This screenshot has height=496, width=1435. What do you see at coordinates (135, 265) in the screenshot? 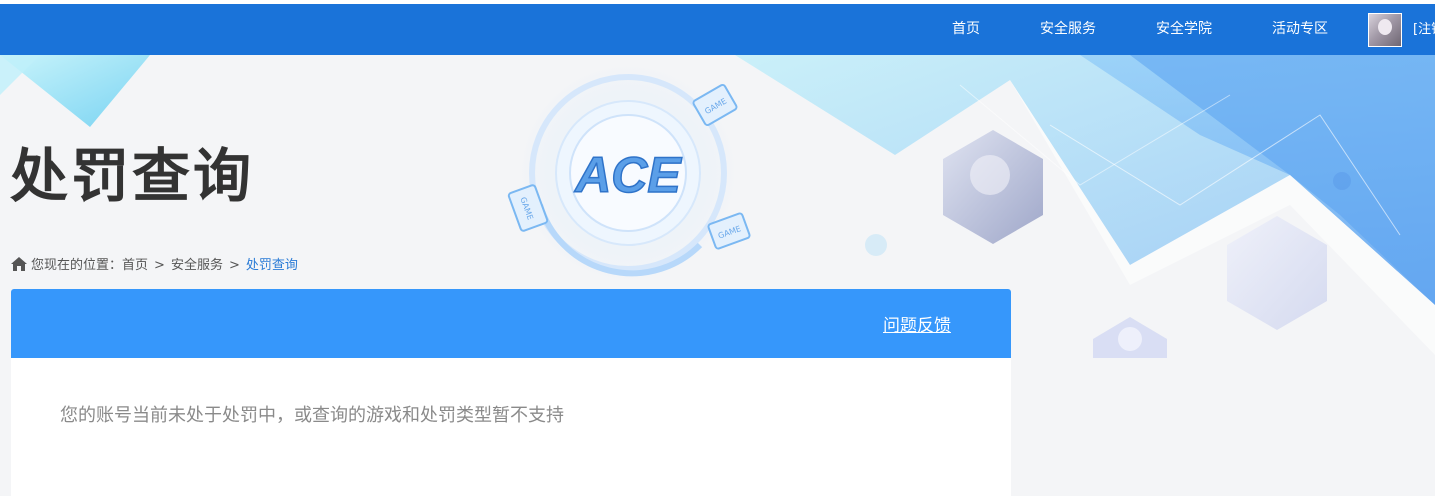
I see `breadcrumb-item-home: 首页` at bounding box center [135, 265].